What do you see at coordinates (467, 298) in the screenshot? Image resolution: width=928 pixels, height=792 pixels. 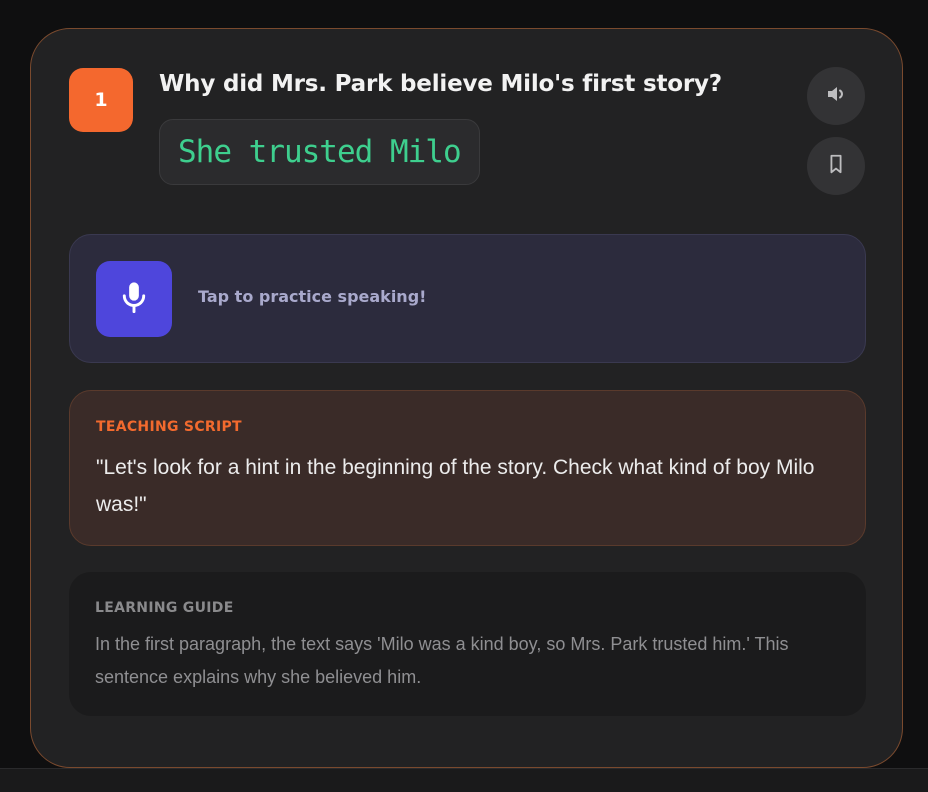 I see `practice-speaking-panel: Tap to practice speaking!` at bounding box center [467, 298].